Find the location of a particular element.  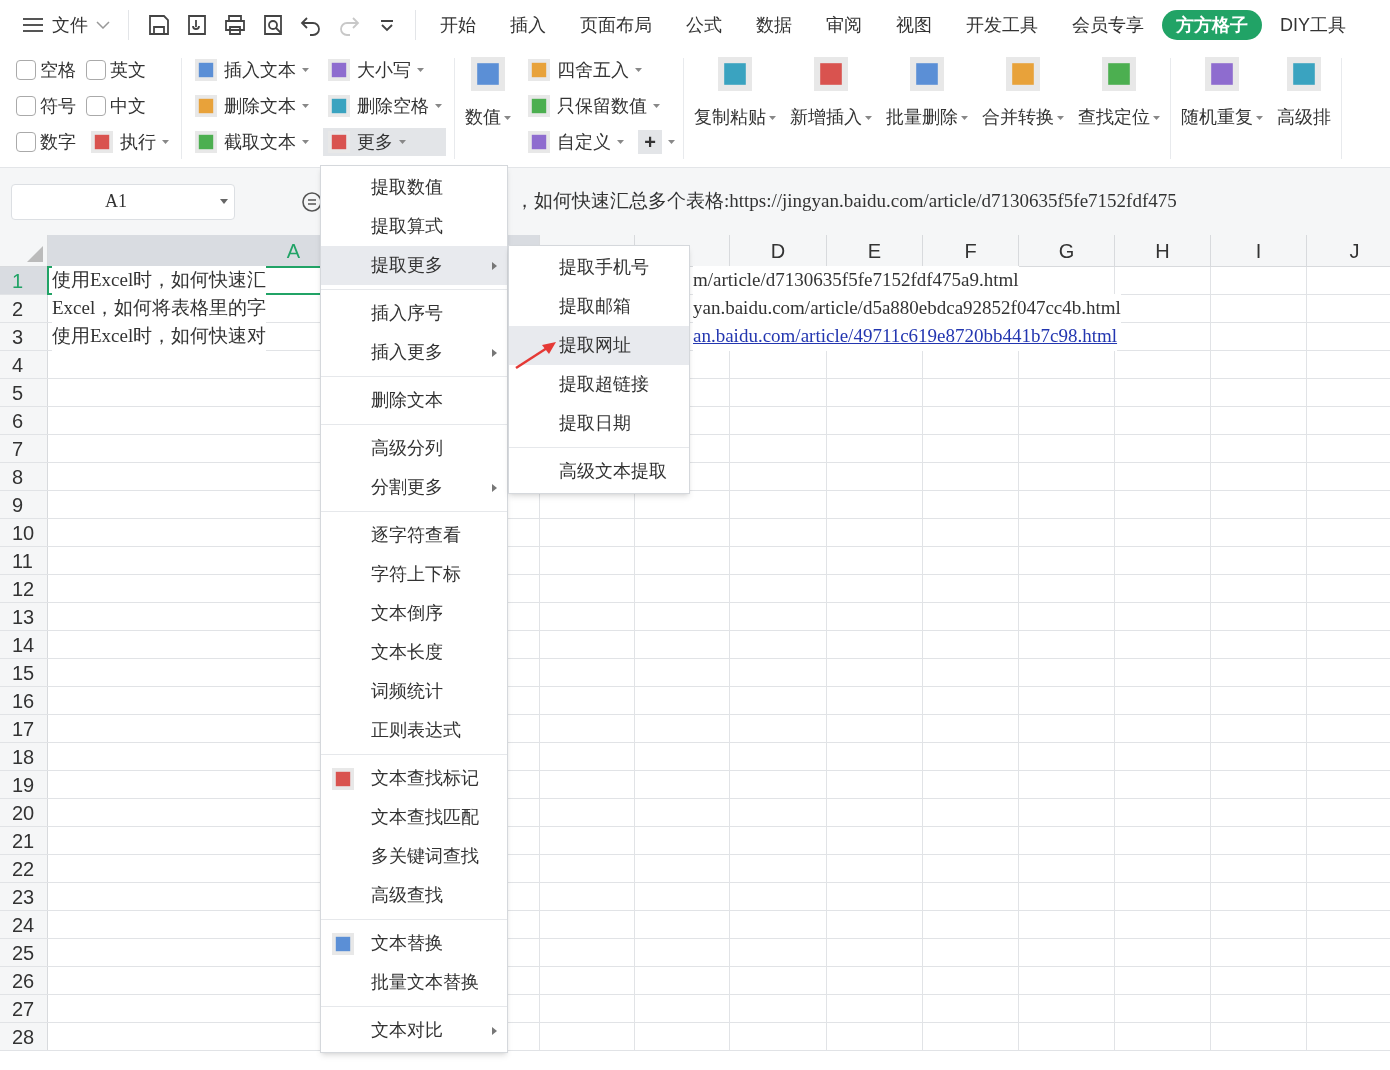

menu-item: 文本倒序 is located at coordinates (414, 613).